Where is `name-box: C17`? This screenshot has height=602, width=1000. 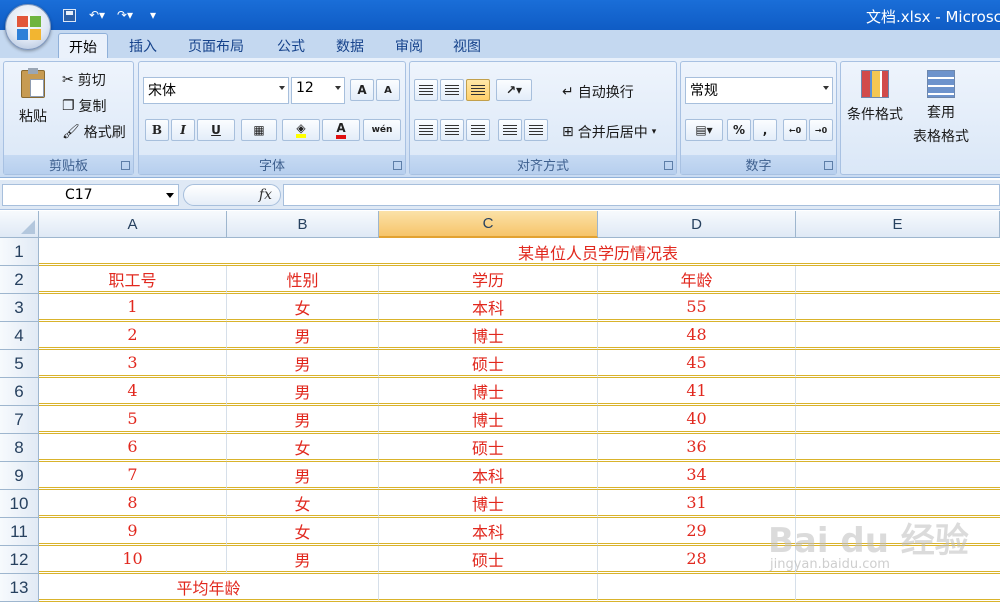
name-box: C17 is located at coordinates (90, 195).